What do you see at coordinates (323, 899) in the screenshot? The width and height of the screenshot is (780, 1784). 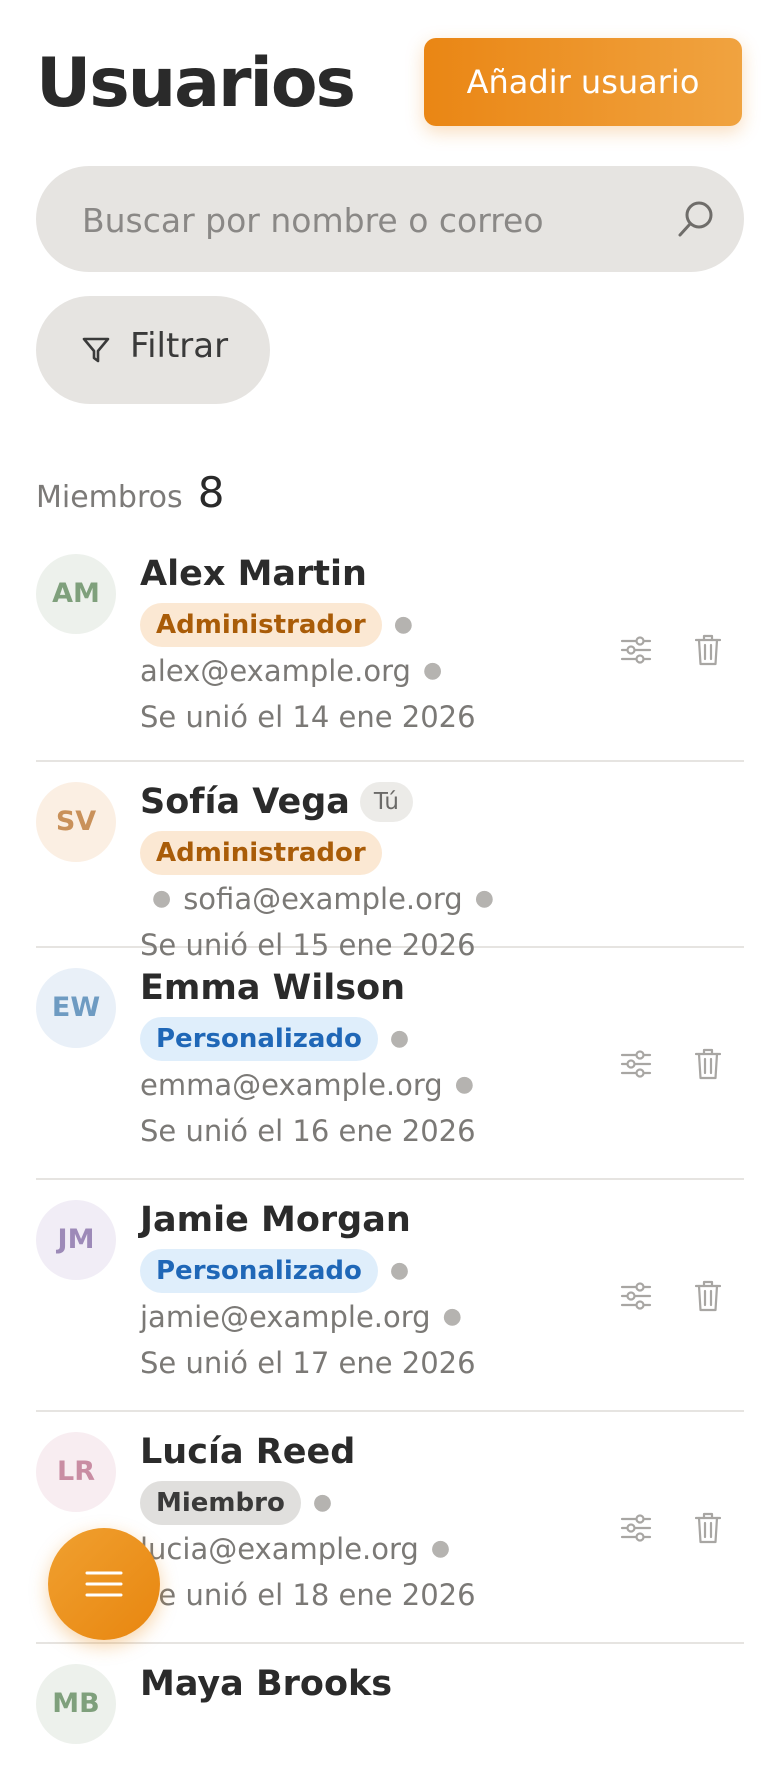 I see `user-email: sofia@example.org` at bounding box center [323, 899].